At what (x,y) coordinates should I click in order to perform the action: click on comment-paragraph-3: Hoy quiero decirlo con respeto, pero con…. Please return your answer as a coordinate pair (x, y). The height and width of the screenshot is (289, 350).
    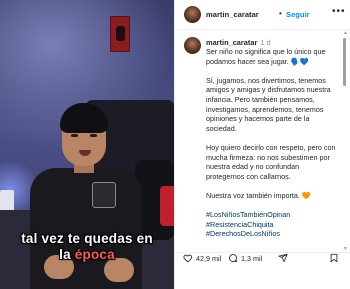
    Looking at the image, I should click on (271, 161).